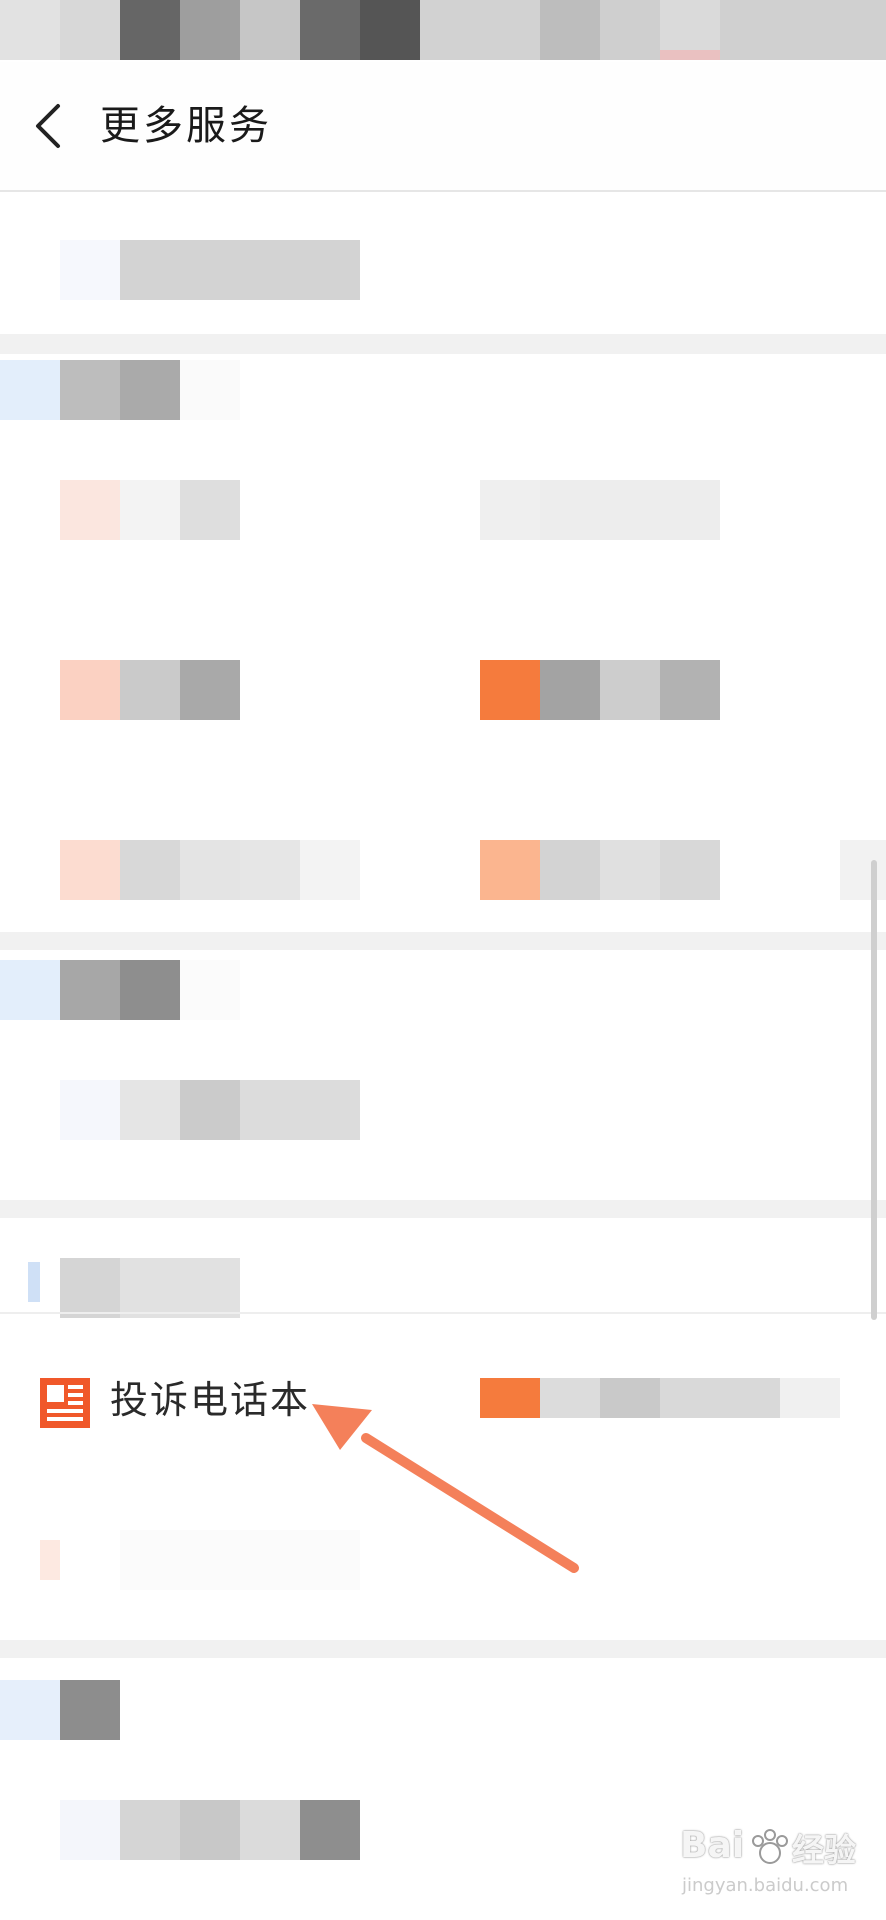 The image size is (886, 1920). Describe the element at coordinates (443, 1313) in the screenshot. I see `section-border` at that location.